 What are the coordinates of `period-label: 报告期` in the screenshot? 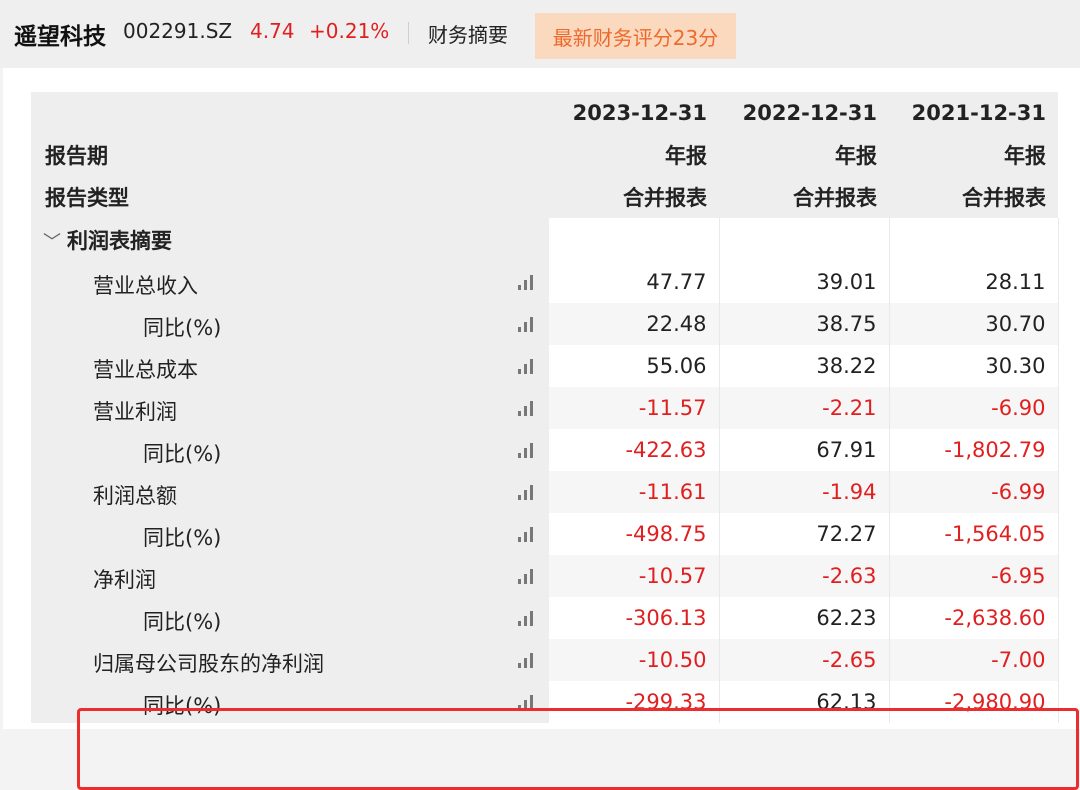 It's located at (290, 155).